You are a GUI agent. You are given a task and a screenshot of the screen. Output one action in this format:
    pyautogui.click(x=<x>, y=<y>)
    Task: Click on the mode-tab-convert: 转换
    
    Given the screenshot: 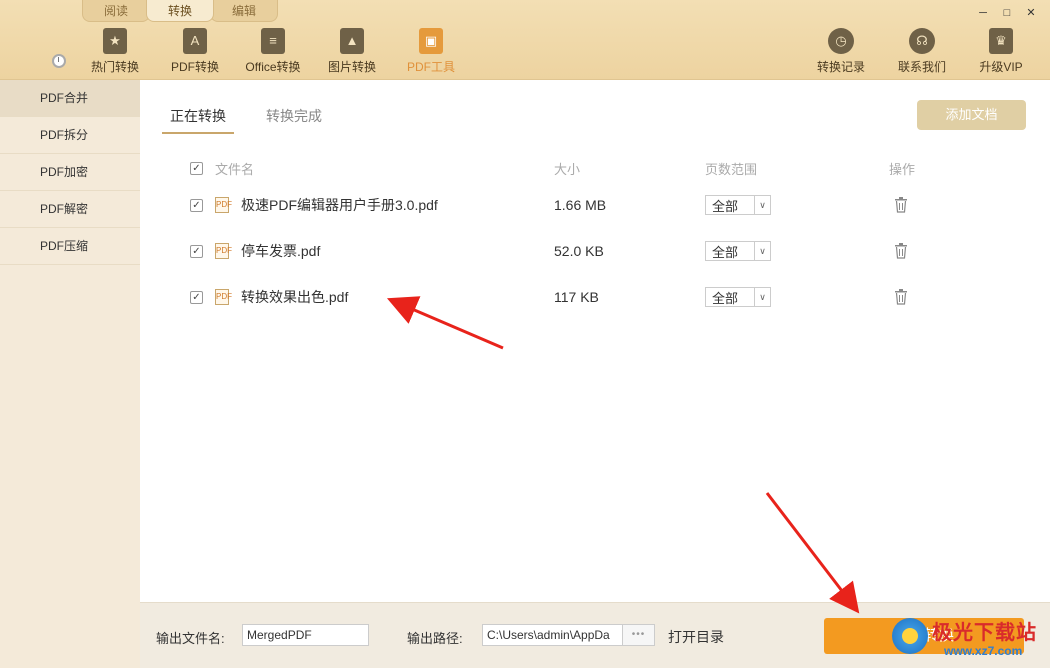 What is the action you would take?
    pyautogui.click(x=180, y=11)
    